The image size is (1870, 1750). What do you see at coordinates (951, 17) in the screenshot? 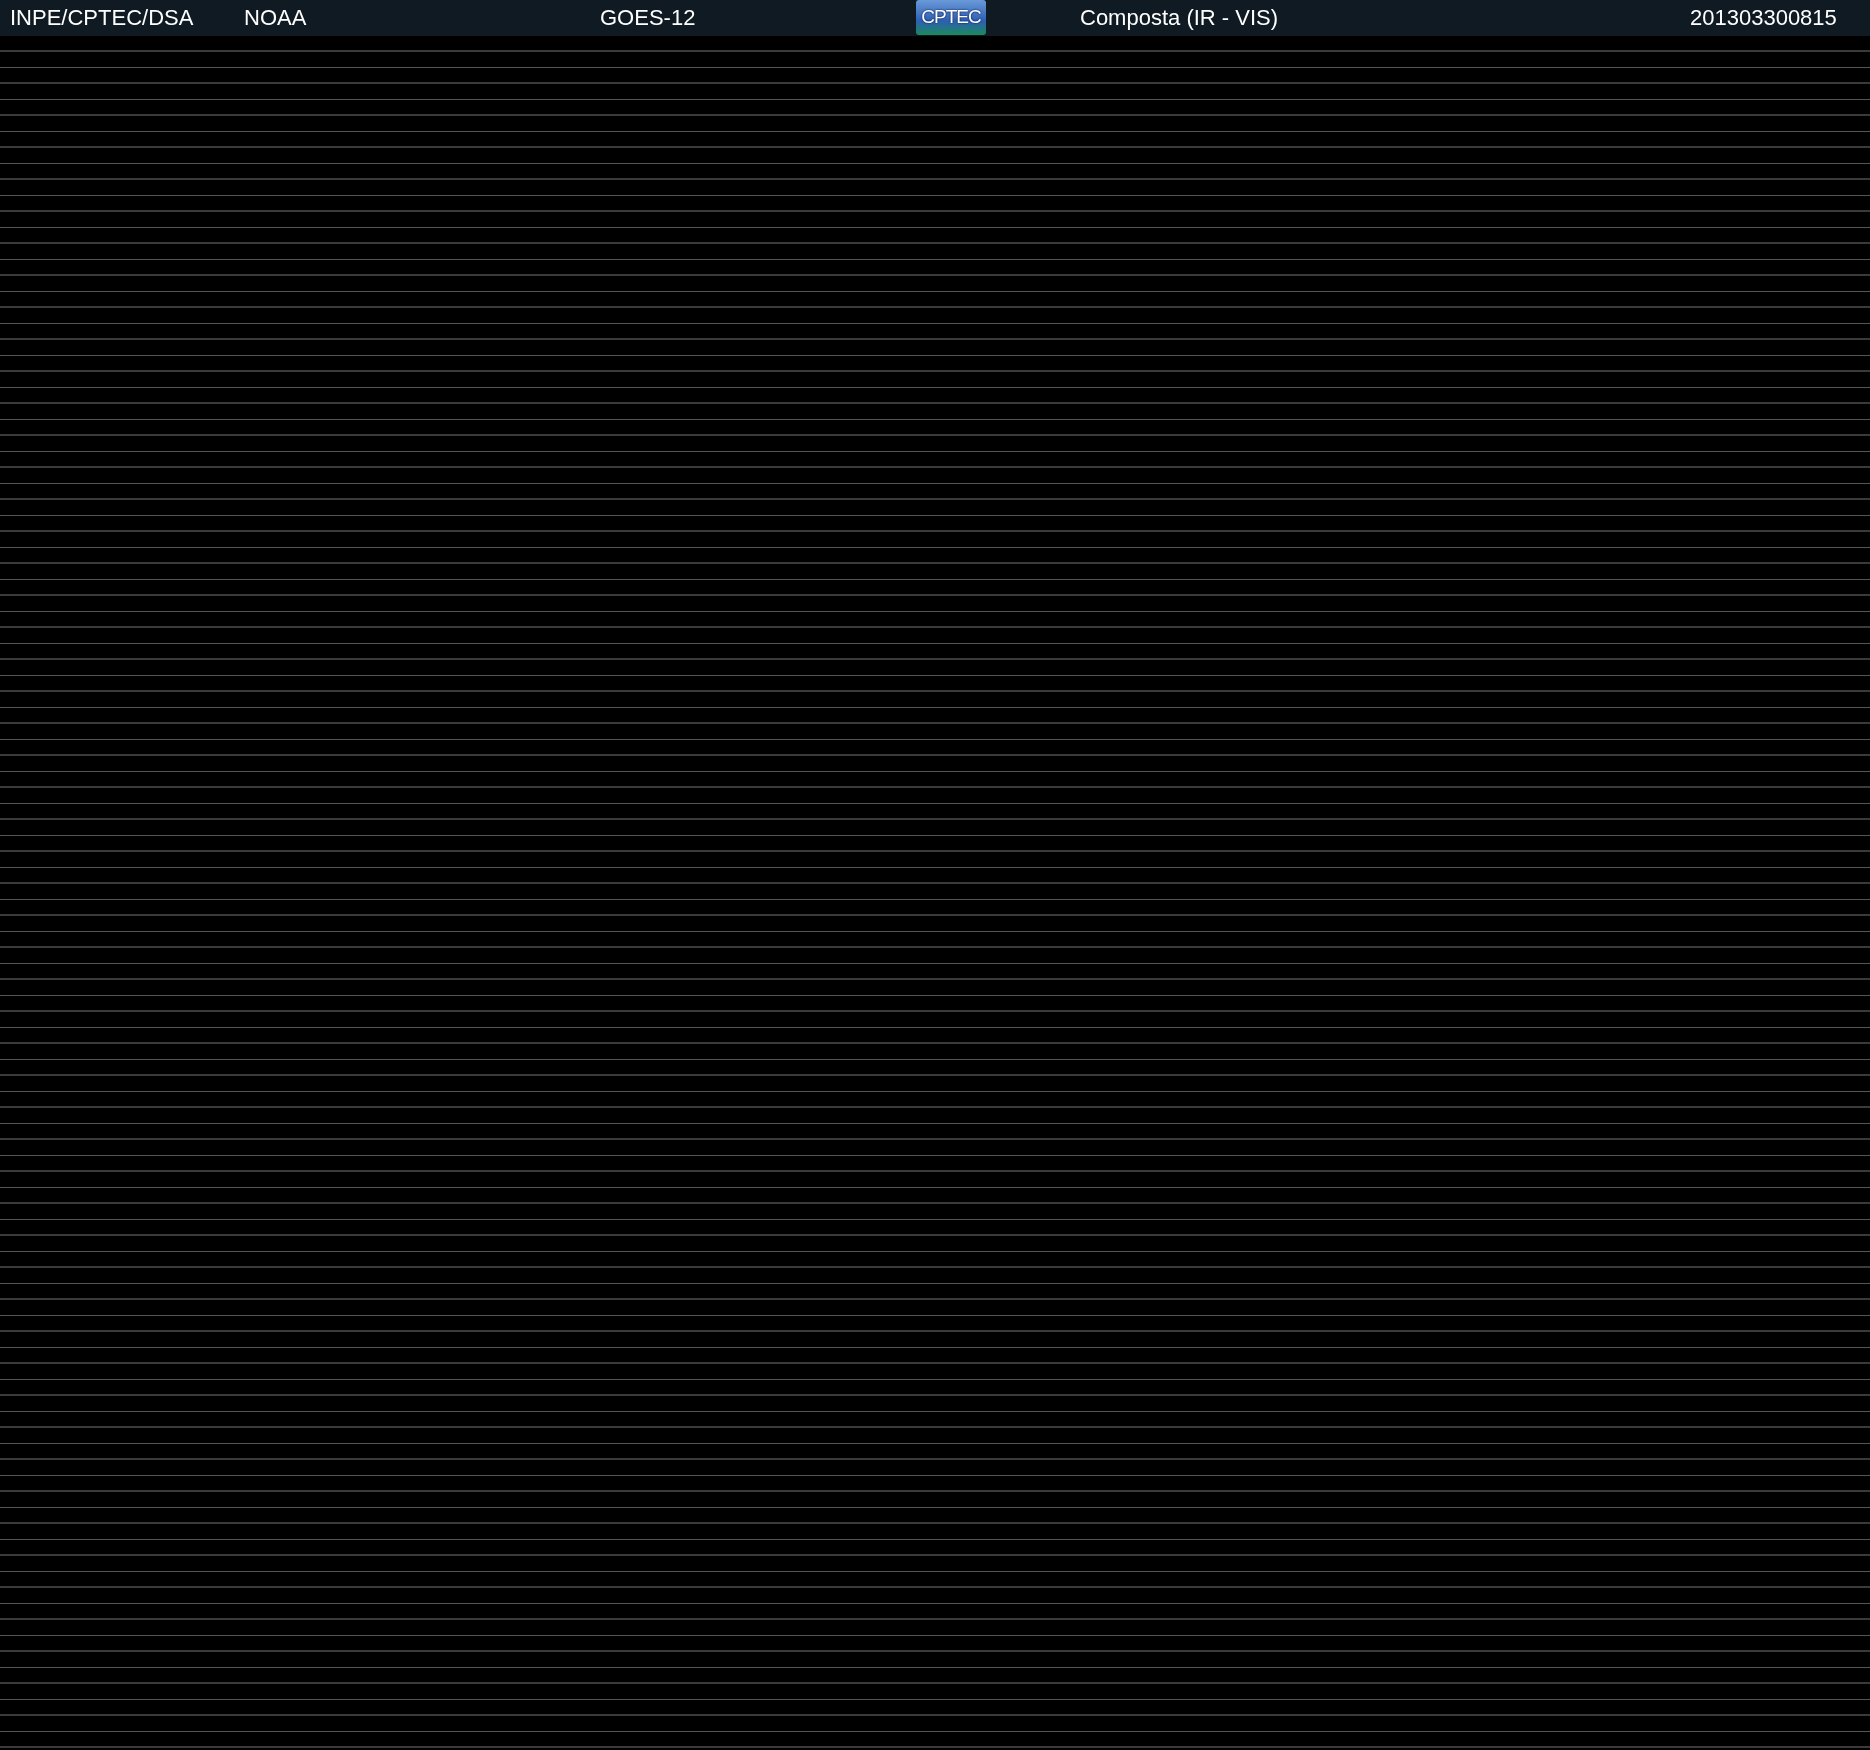
I see `logo: CPTEC` at bounding box center [951, 17].